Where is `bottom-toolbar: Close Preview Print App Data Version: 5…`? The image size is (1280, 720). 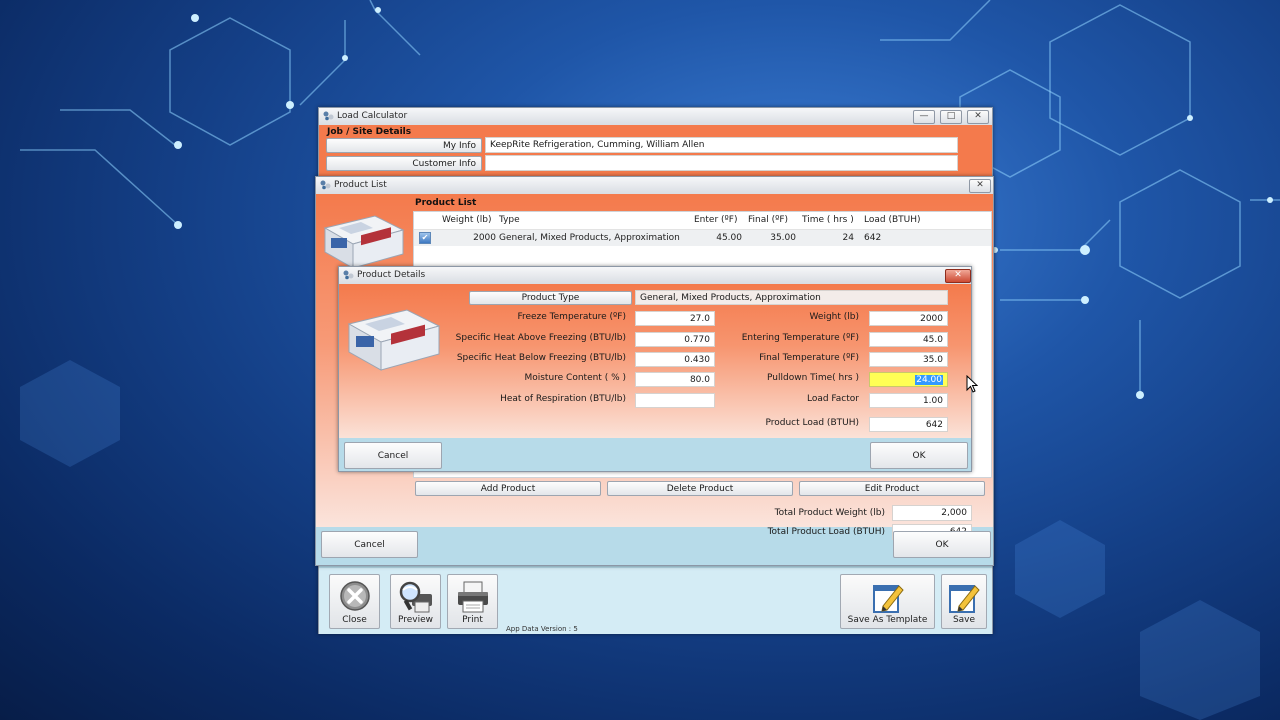
bottom-toolbar: Close Preview Print App Data Version: 5… is located at coordinates (655, 601).